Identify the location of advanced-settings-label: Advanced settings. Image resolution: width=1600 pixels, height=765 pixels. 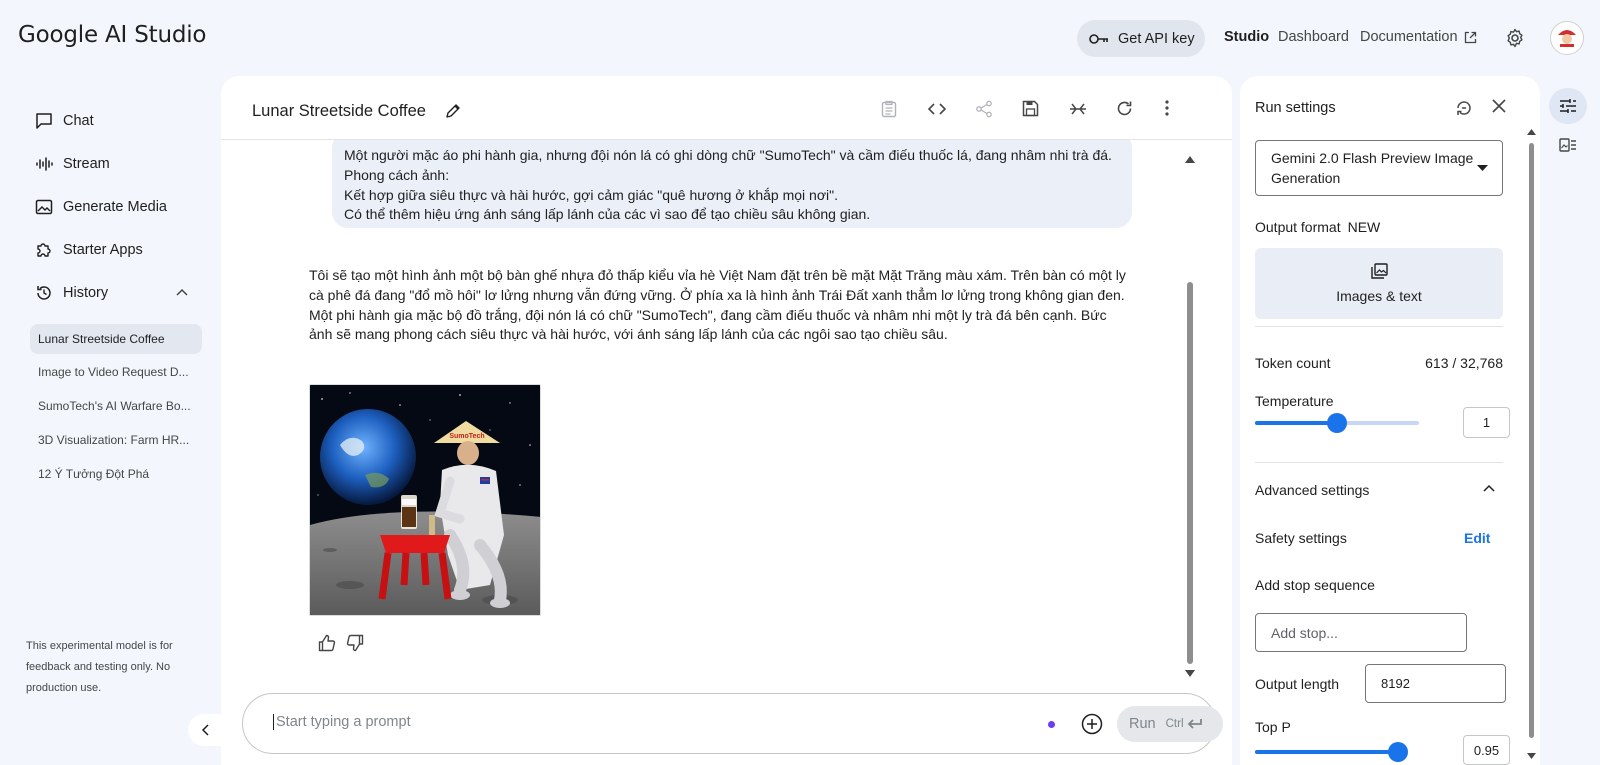
(1312, 490).